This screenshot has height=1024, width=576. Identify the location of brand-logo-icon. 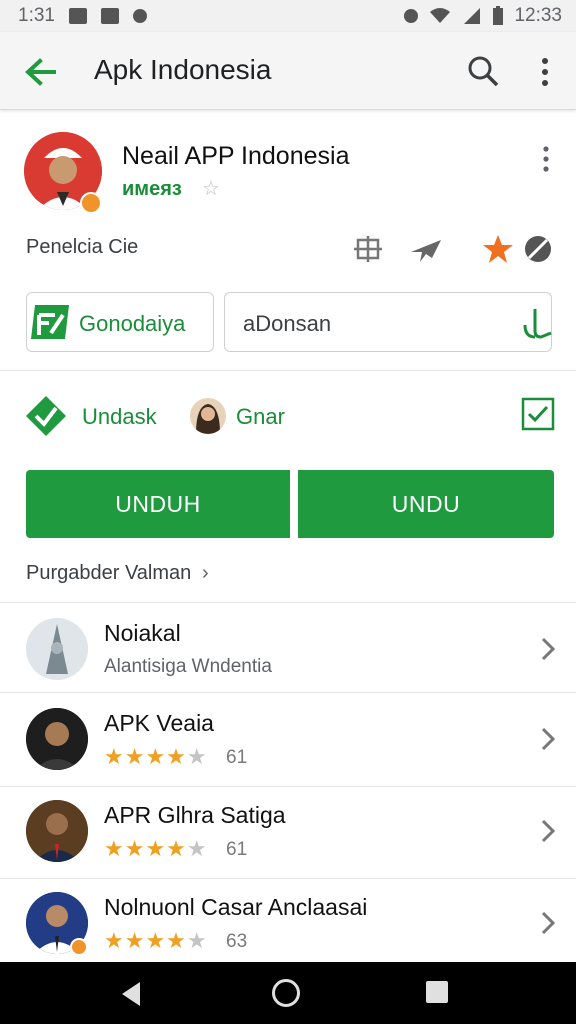
(50, 322).